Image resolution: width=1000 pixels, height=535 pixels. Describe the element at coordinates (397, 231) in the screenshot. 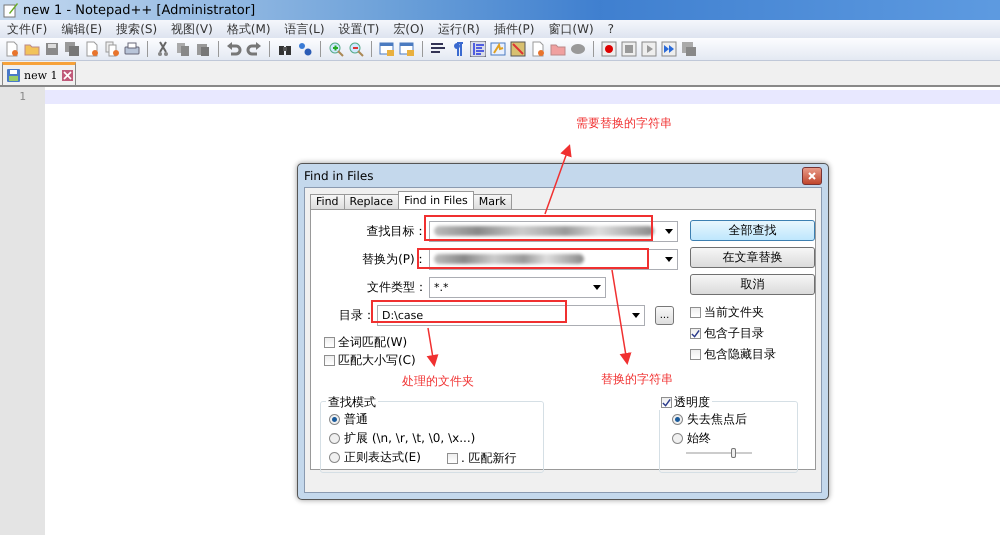

I see `field-label: 查找目标：` at that location.